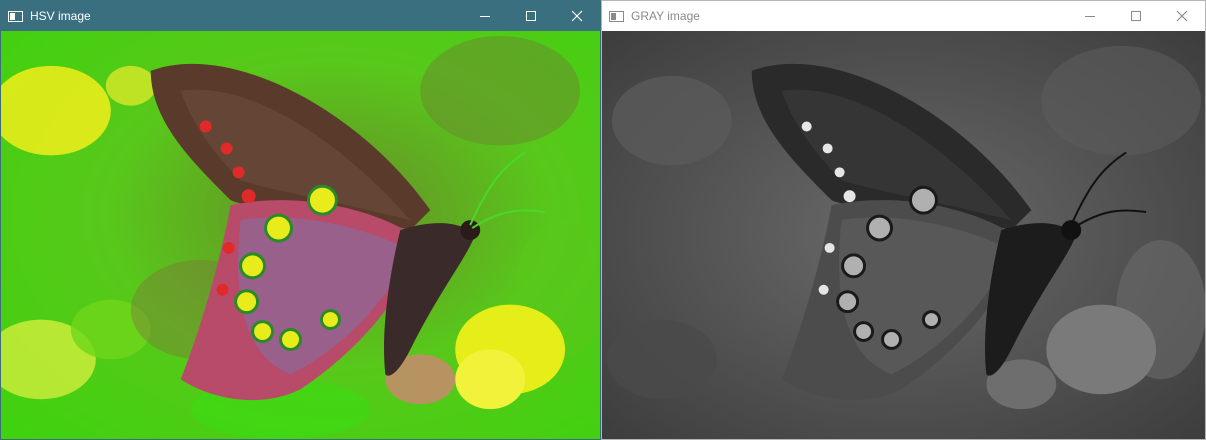 This screenshot has height=440, width=1206. What do you see at coordinates (665, 16) in the screenshot?
I see `gray-window-title: GRAY image` at bounding box center [665, 16].